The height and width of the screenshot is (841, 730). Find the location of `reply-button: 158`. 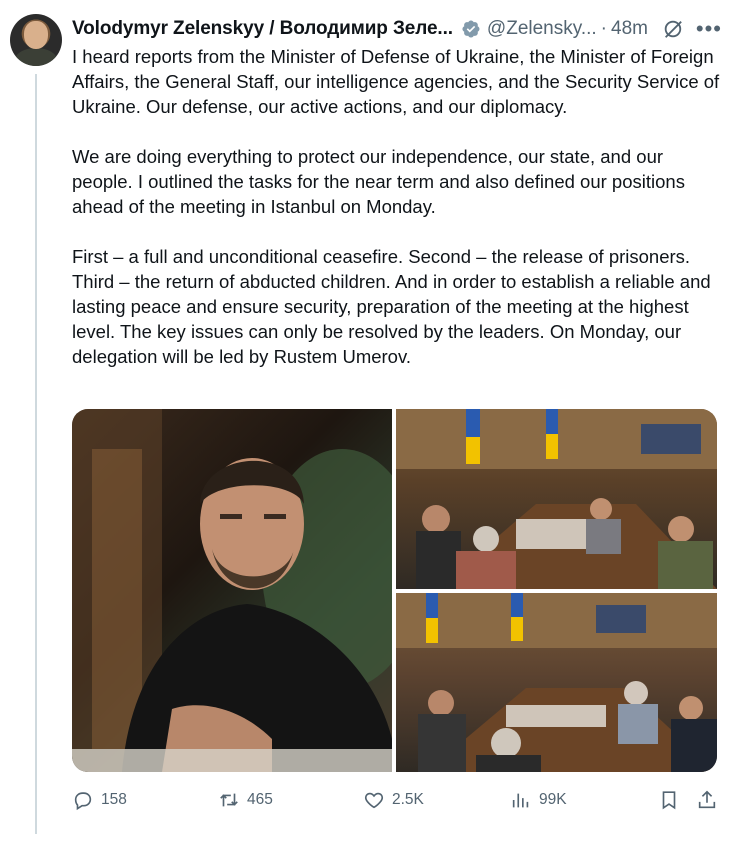

reply-button: 158 is located at coordinates (99, 800).